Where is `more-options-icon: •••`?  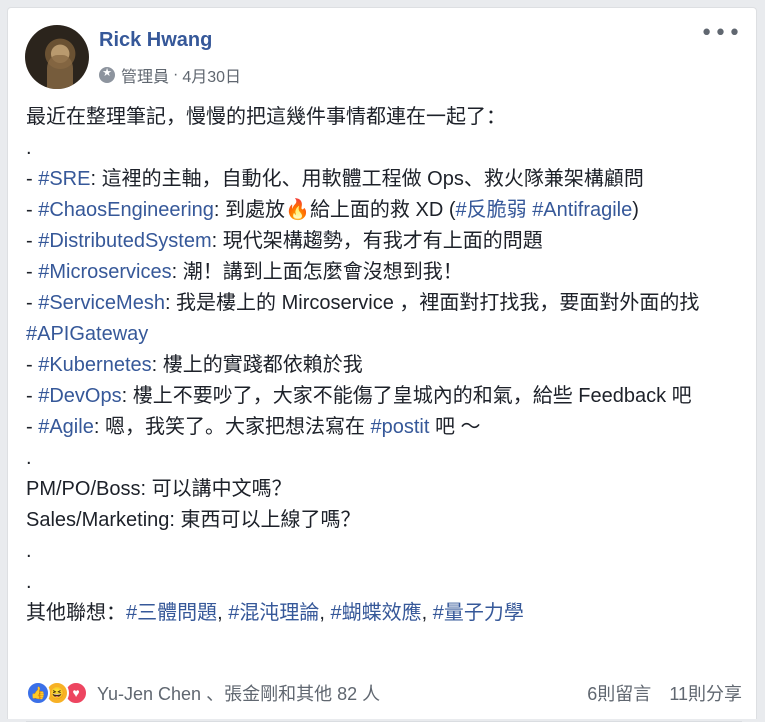 more-options-icon: ••• is located at coordinates (721, 34).